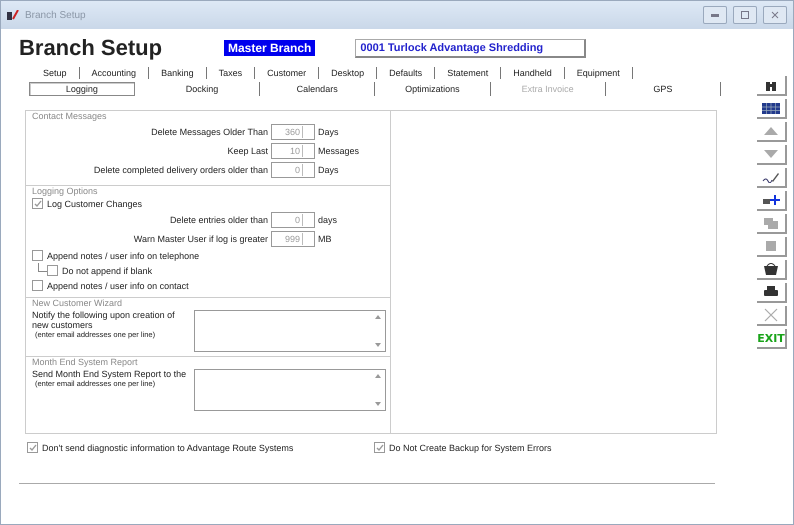 This screenshot has width=794, height=525. Describe the element at coordinates (771, 223) in the screenshot. I see `pages-icon` at that location.